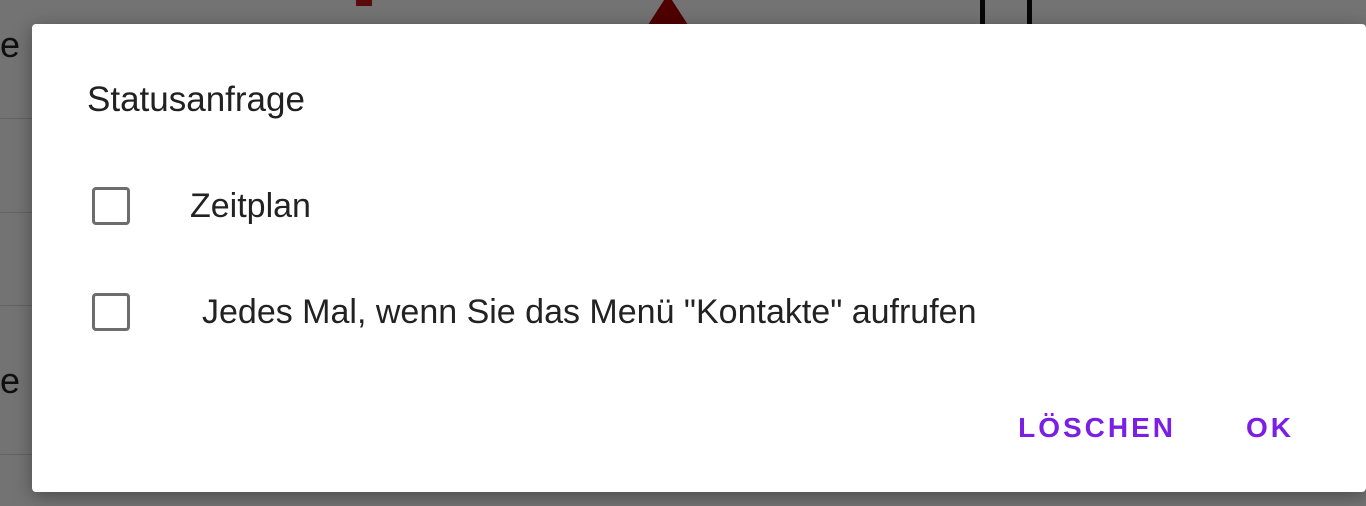 The width and height of the screenshot is (1366, 506). I want to click on option-schedule-label: Zeitplan, so click(250, 205).